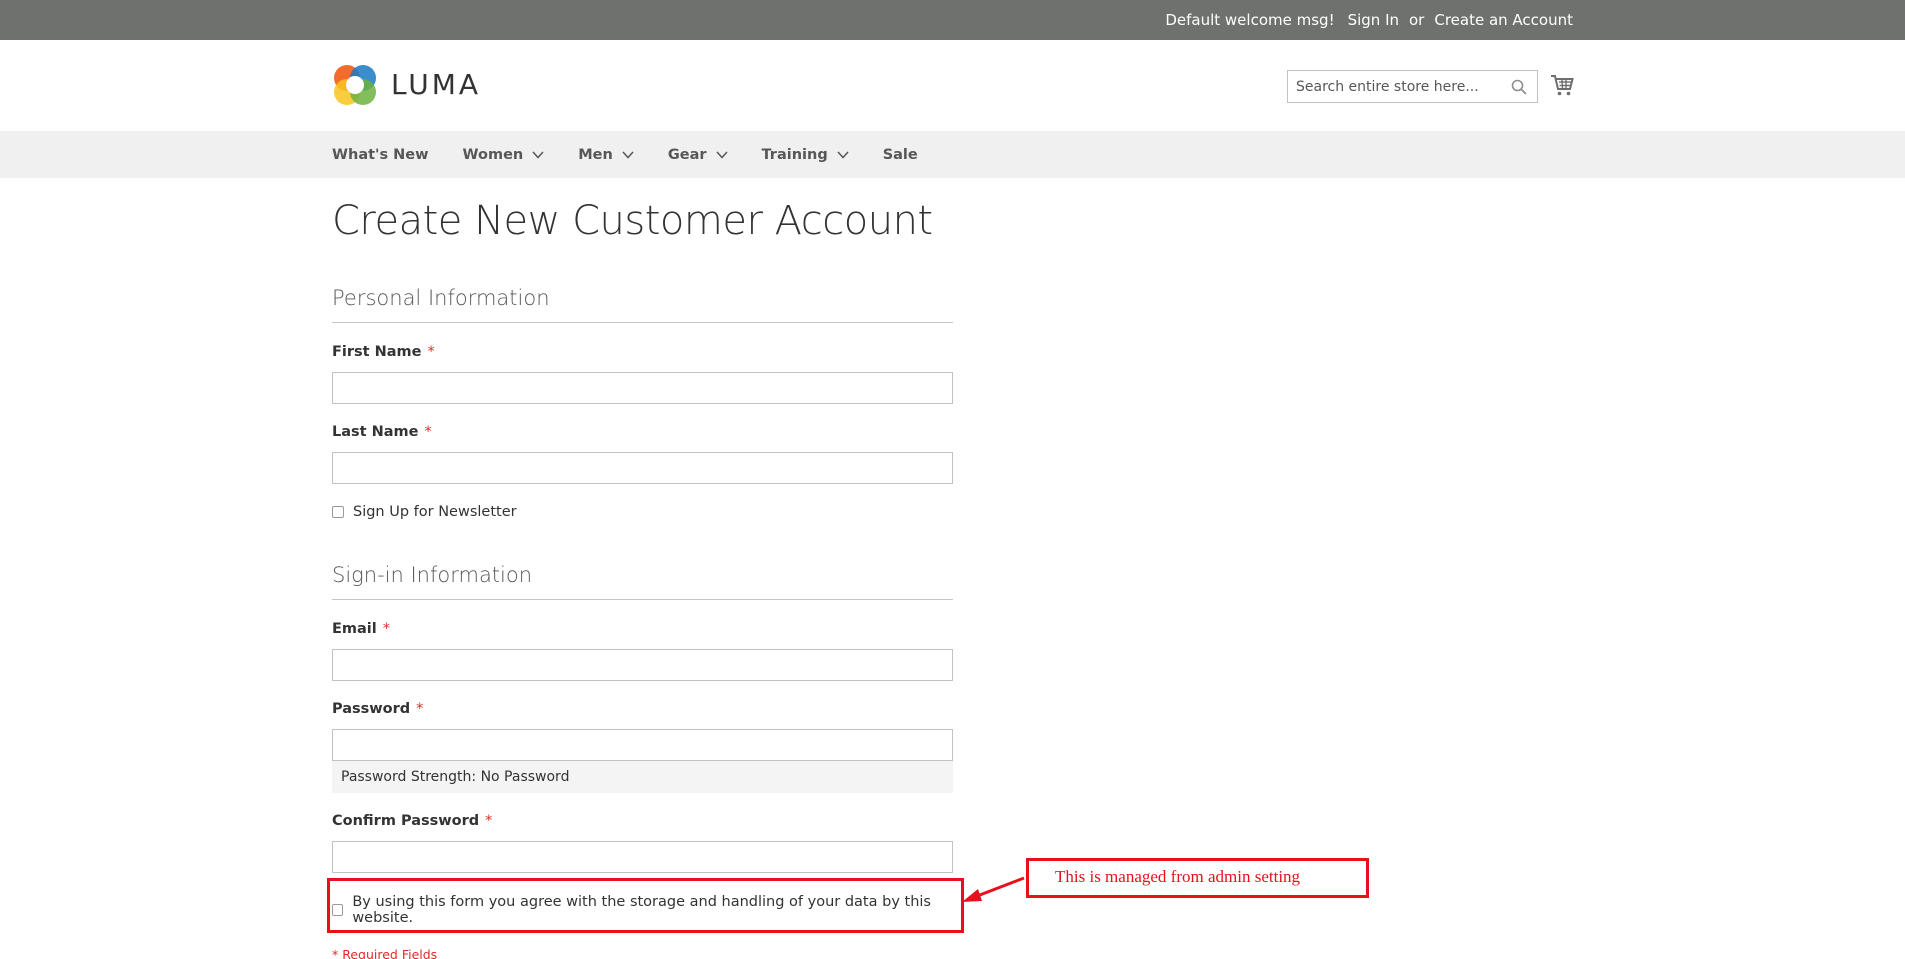 The height and width of the screenshot is (959, 1905). I want to click on last-name-input, so click(642, 468).